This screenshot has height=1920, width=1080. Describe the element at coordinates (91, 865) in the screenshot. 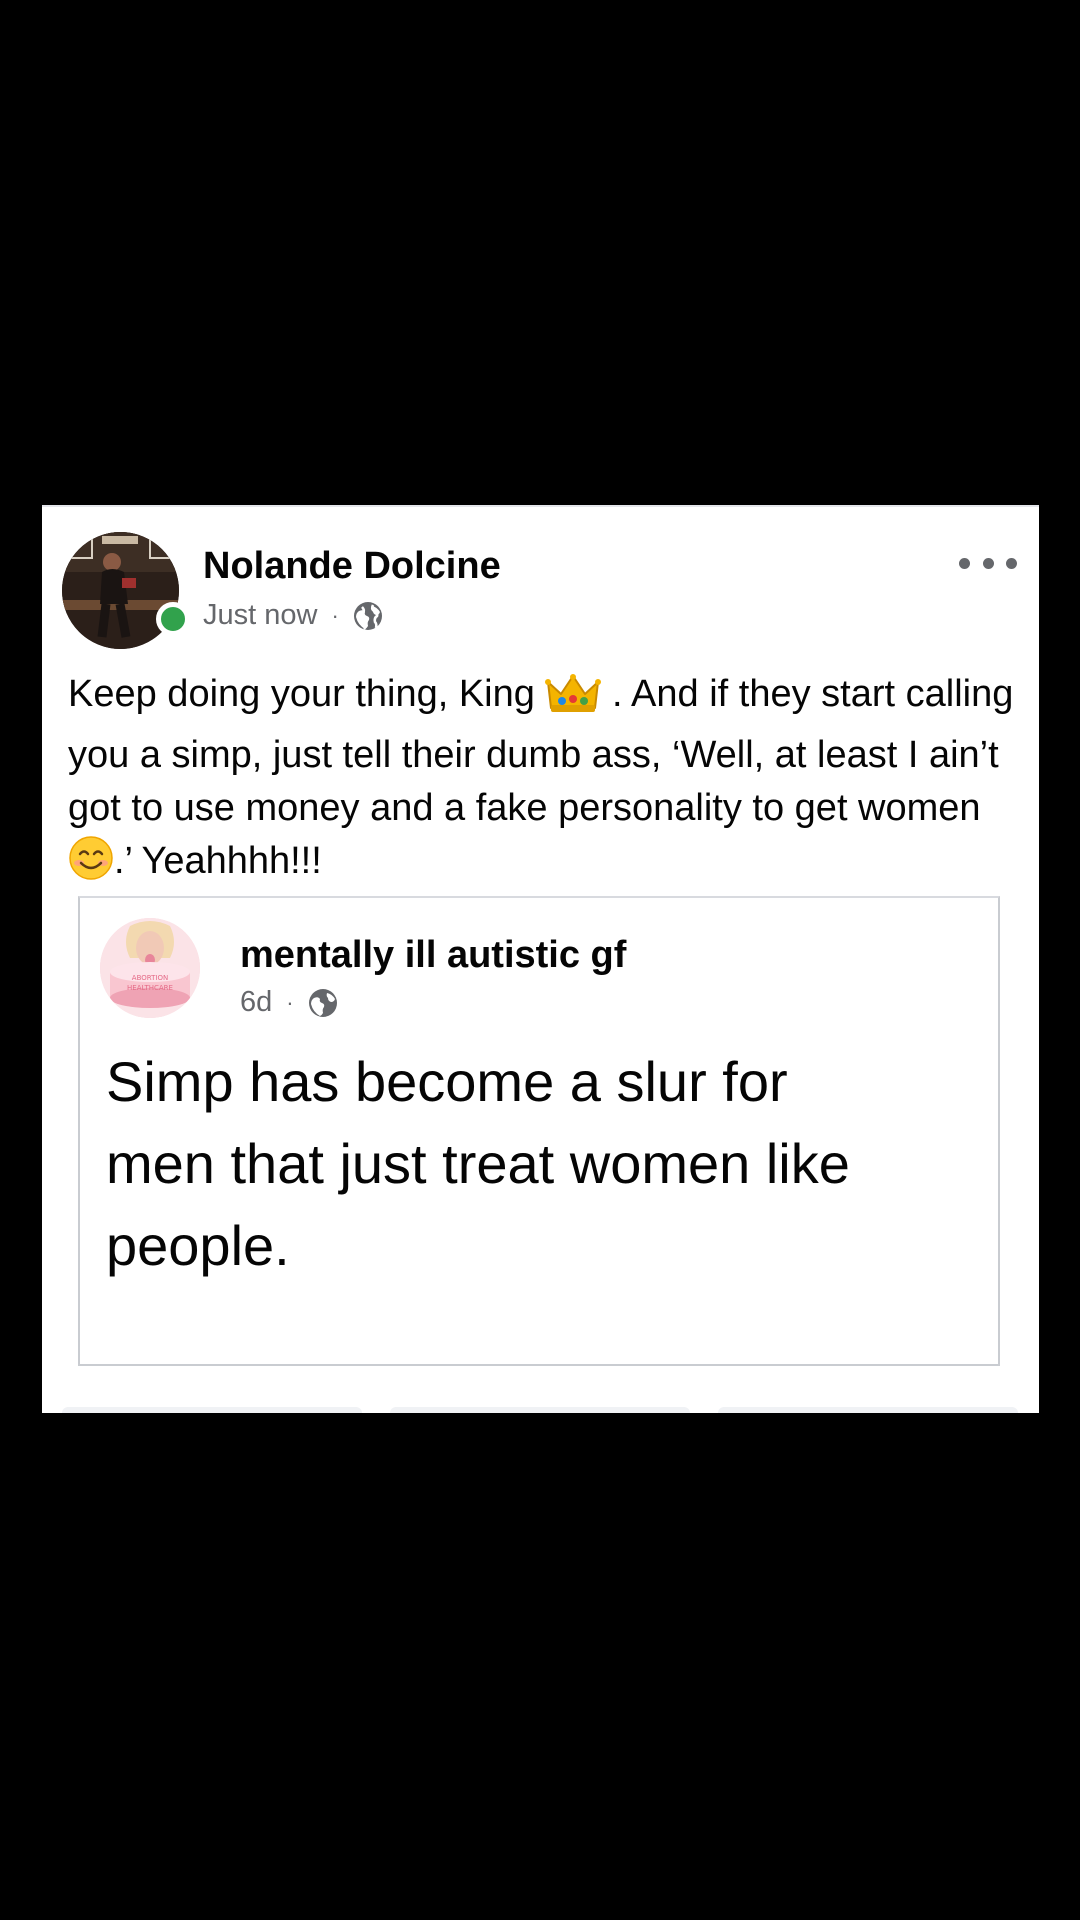

I see `smiling-face-emoji` at that location.